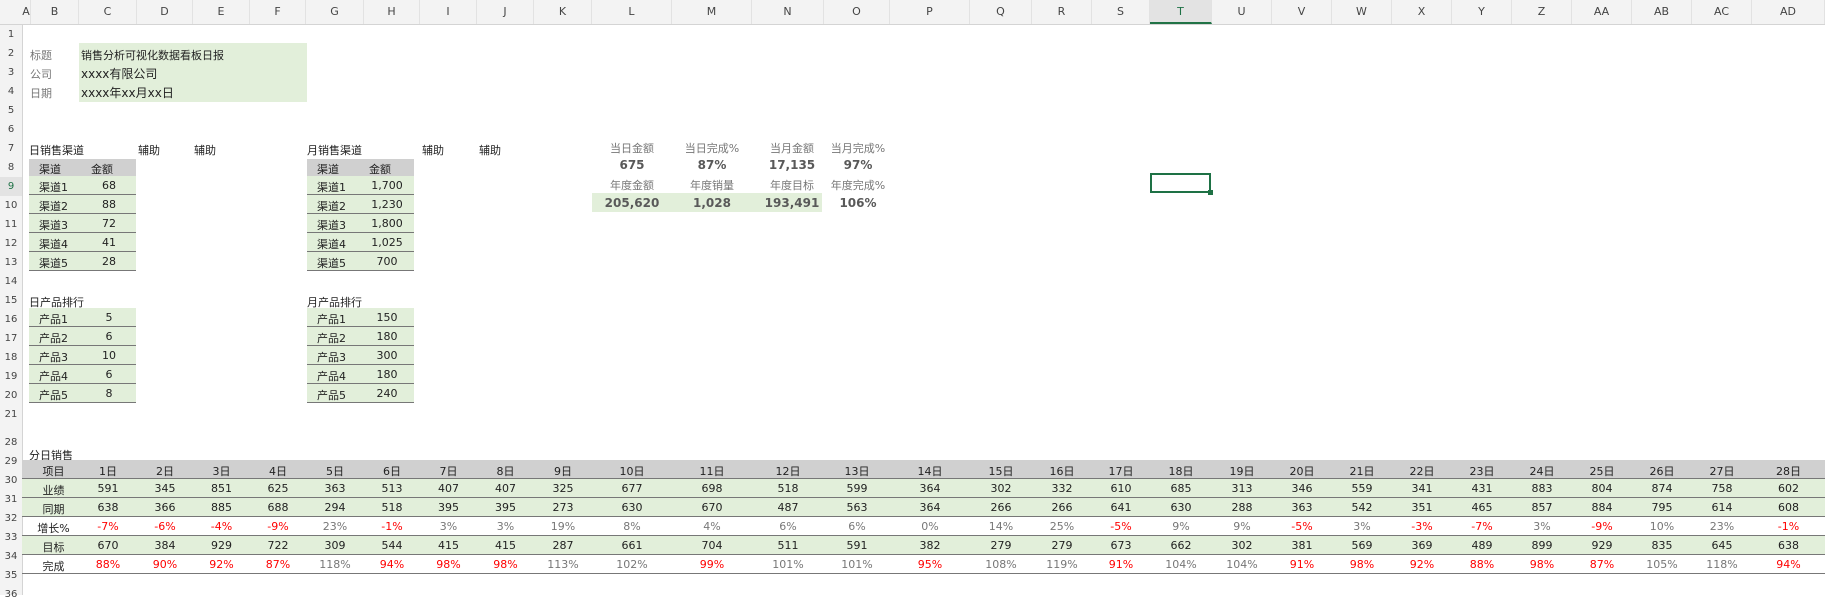 This screenshot has width=1825, height=604. Describe the element at coordinates (1242, 526) in the screenshot. I see `daily-sales-growth-cell: 9%` at that location.